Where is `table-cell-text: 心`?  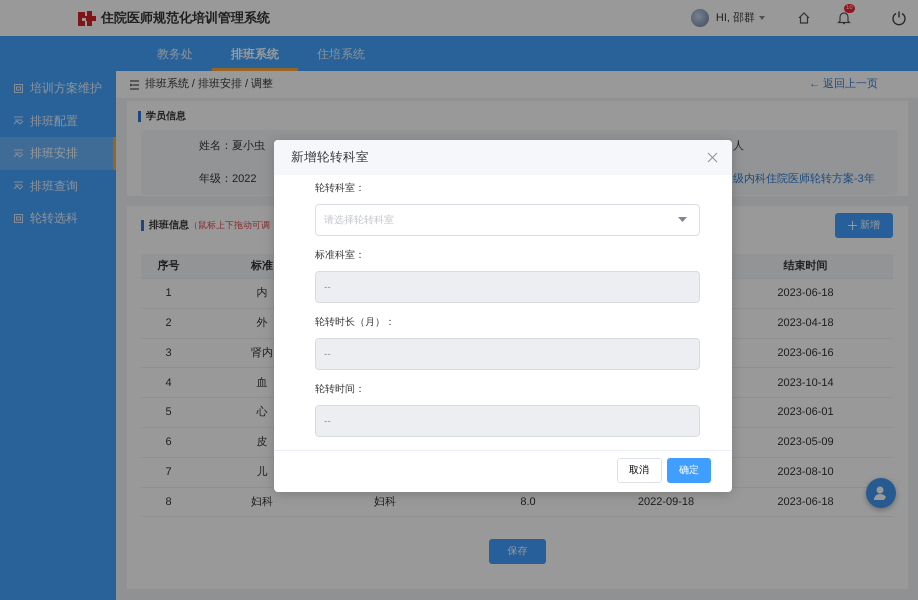
table-cell-text: 心 is located at coordinates (262, 412).